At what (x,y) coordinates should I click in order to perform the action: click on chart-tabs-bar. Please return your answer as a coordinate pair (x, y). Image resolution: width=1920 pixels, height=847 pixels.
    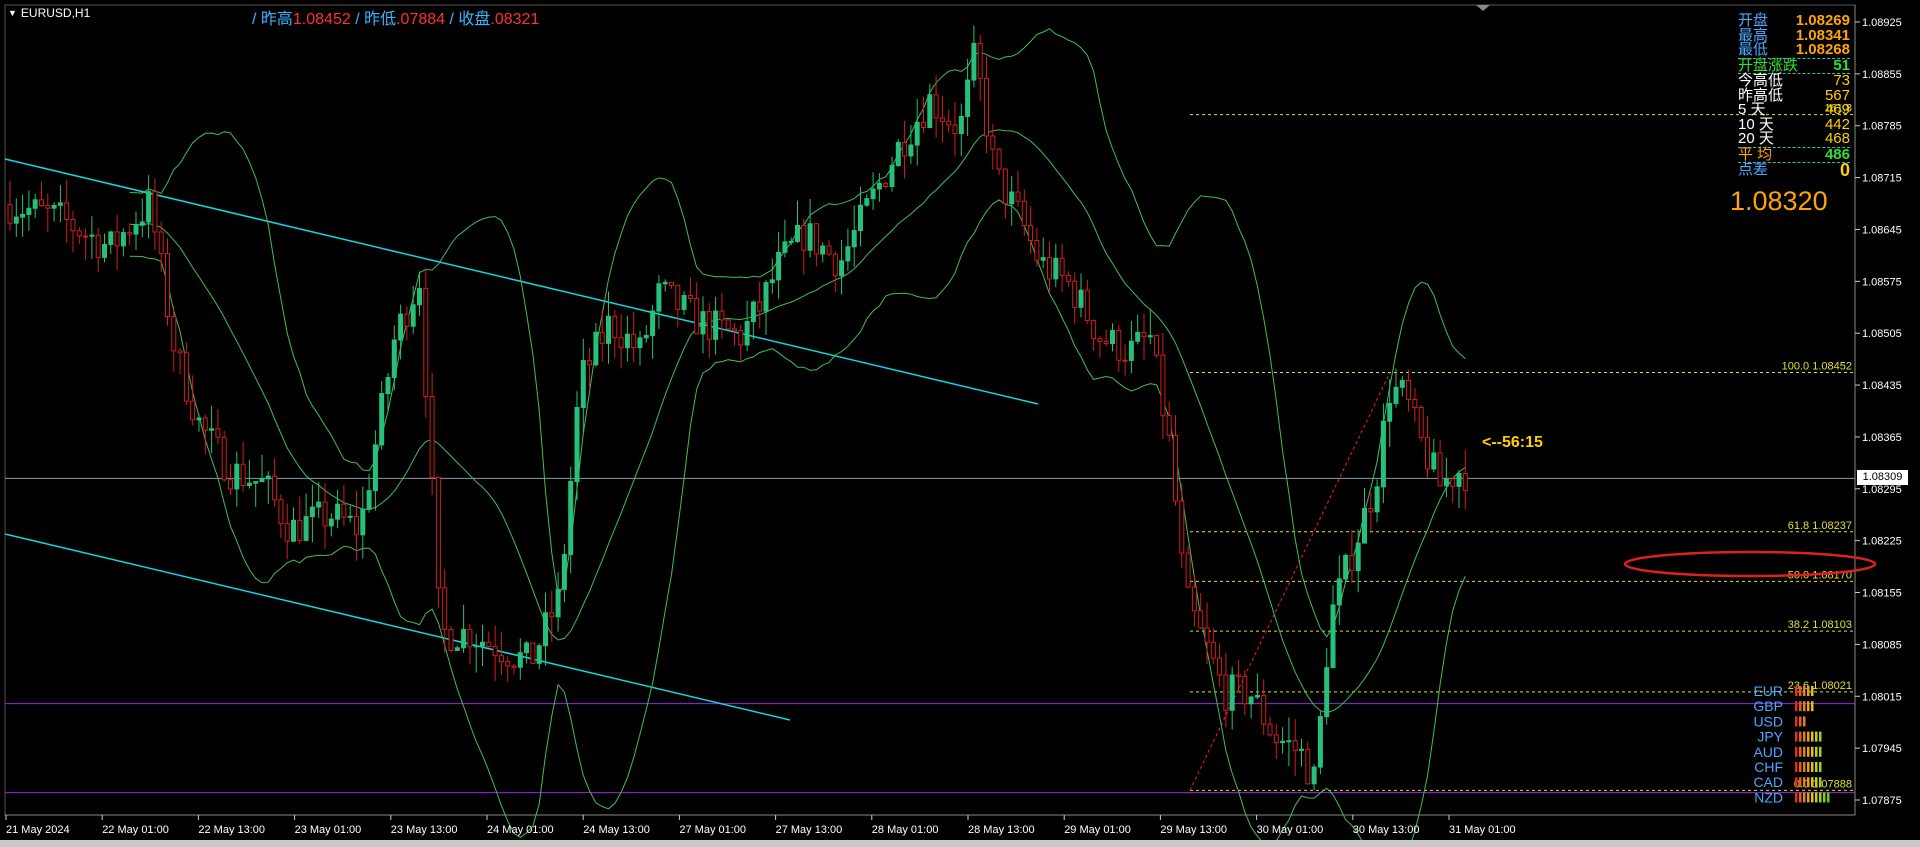
    Looking at the image, I should click on (960, 843).